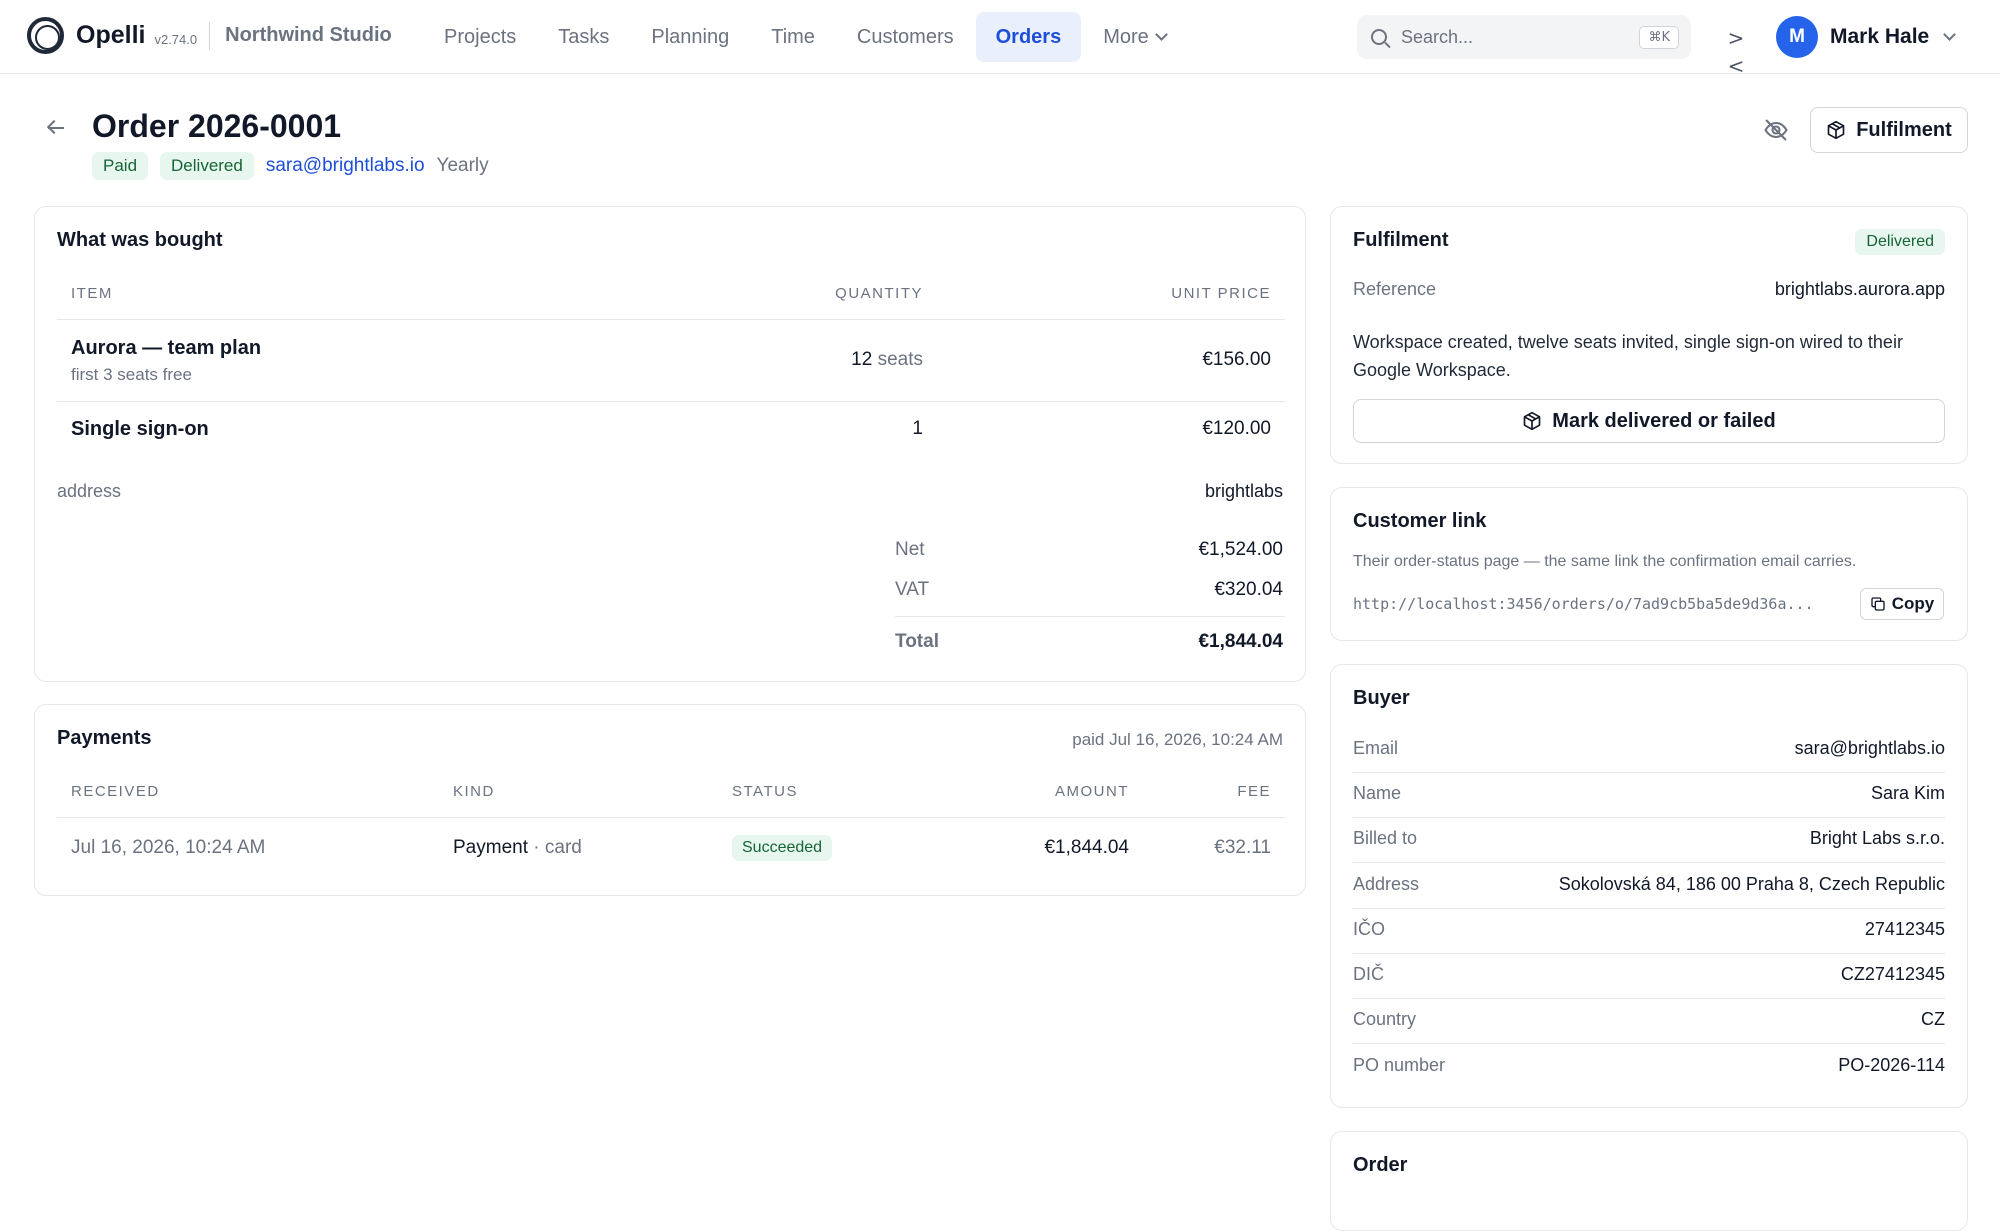 The width and height of the screenshot is (2000, 1231). What do you see at coordinates (1659, 37) in the screenshot?
I see `search-shortcut: ⌘K` at bounding box center [1659, 37].